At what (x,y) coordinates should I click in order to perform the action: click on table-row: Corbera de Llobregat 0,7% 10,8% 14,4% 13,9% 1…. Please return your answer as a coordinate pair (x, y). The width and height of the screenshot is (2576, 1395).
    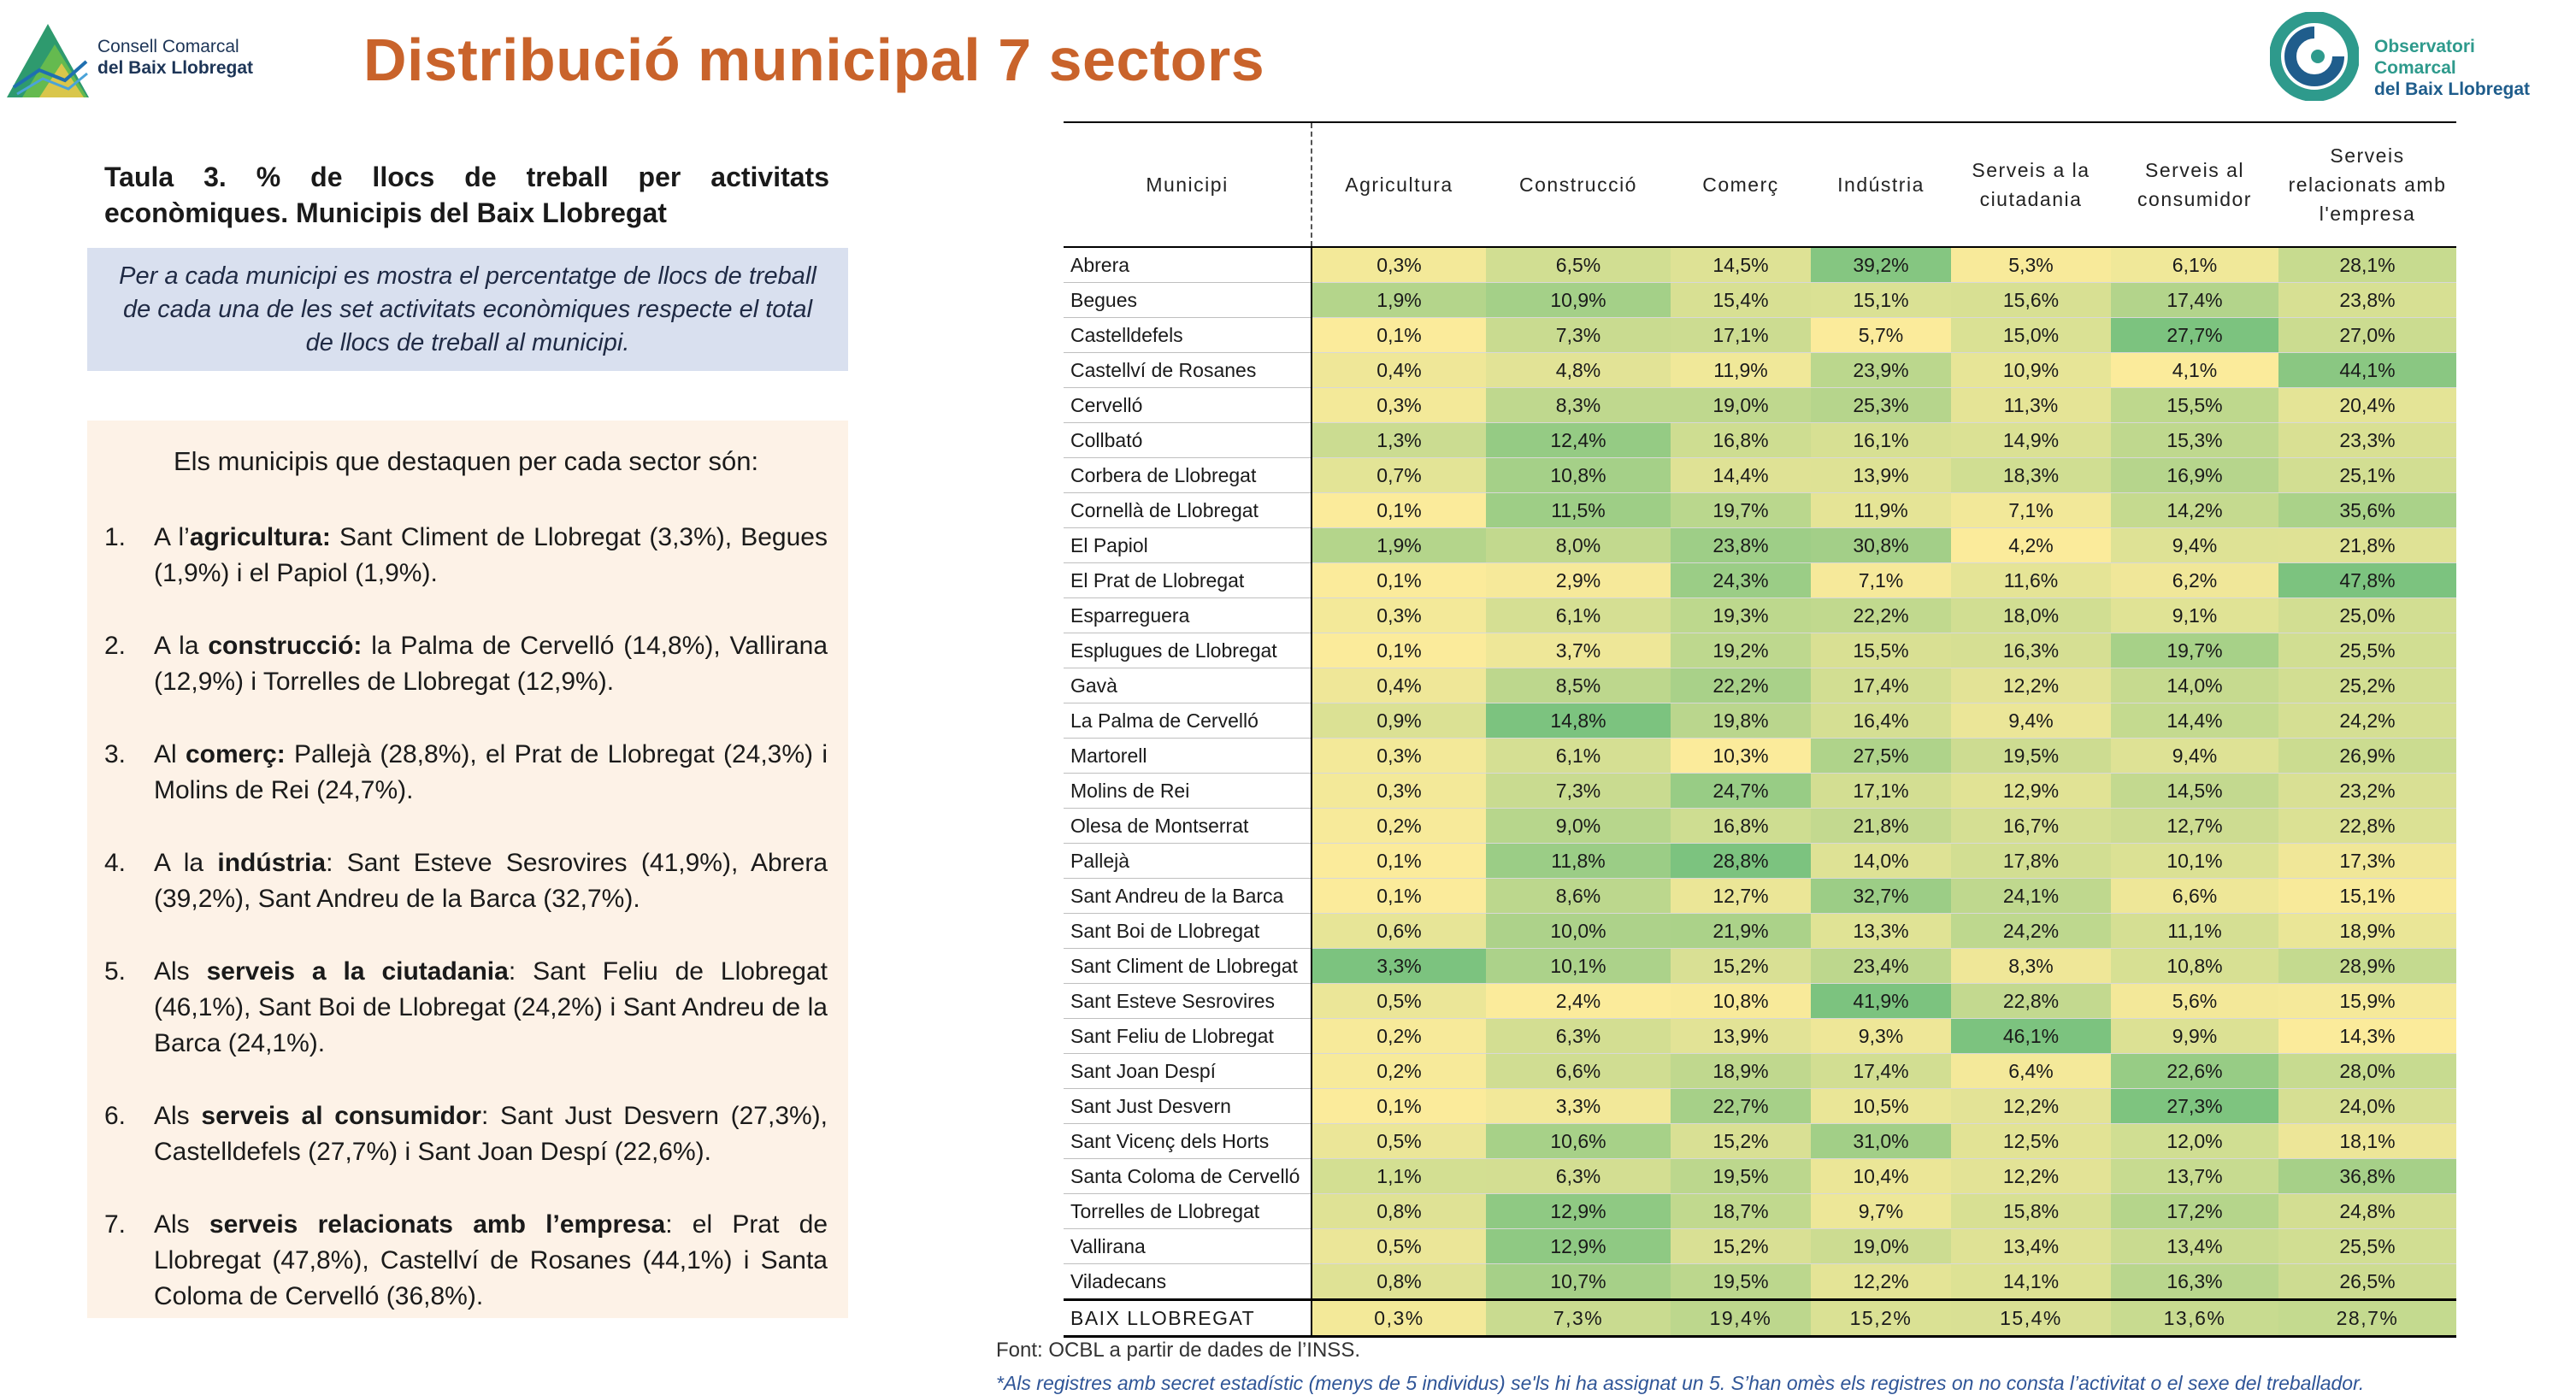
    Looking at the image, I should click on (1760, 475).